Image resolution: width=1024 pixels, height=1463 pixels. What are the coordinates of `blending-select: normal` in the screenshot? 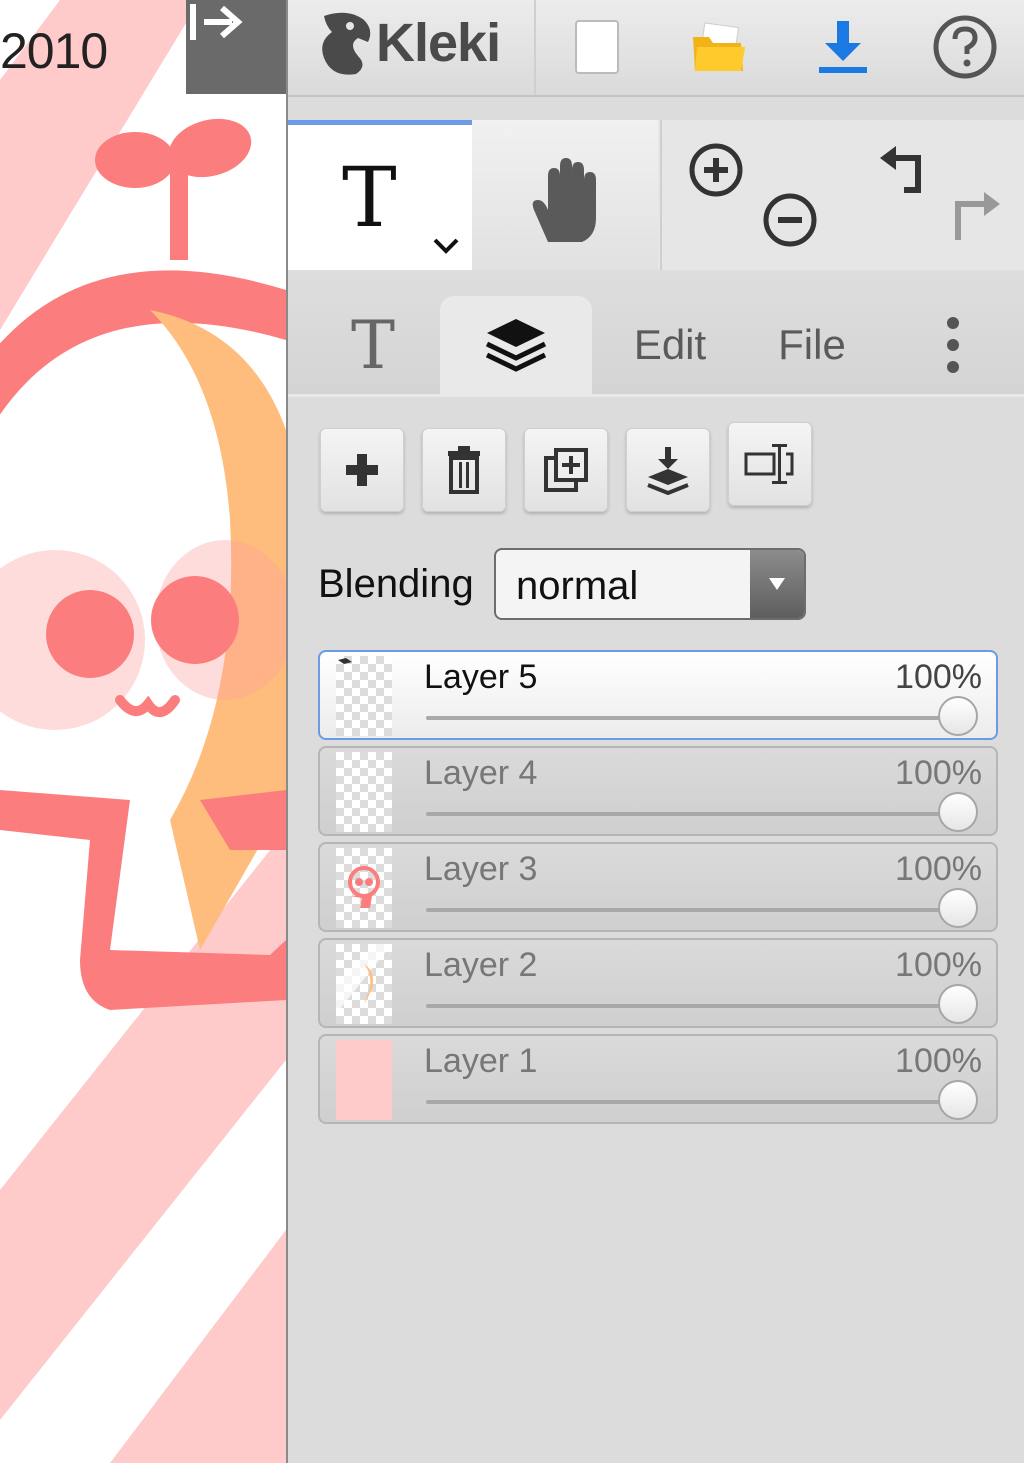 It's located at (650, 584).